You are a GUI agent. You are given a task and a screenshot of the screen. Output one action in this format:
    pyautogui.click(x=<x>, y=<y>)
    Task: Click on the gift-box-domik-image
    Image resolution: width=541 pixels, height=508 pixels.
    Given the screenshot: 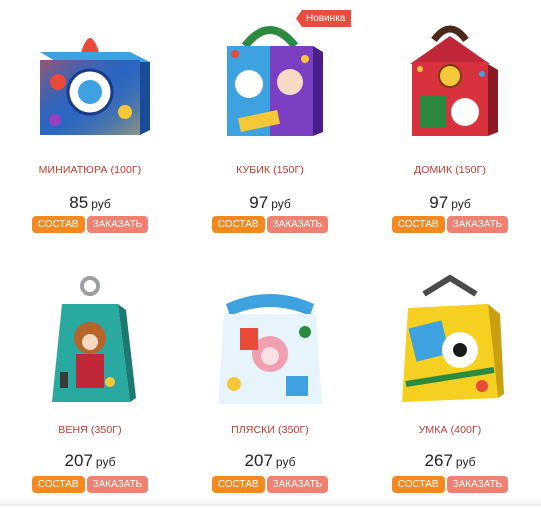 What is the action you would take?
    pyautogui.click(x=450, y=78)
    